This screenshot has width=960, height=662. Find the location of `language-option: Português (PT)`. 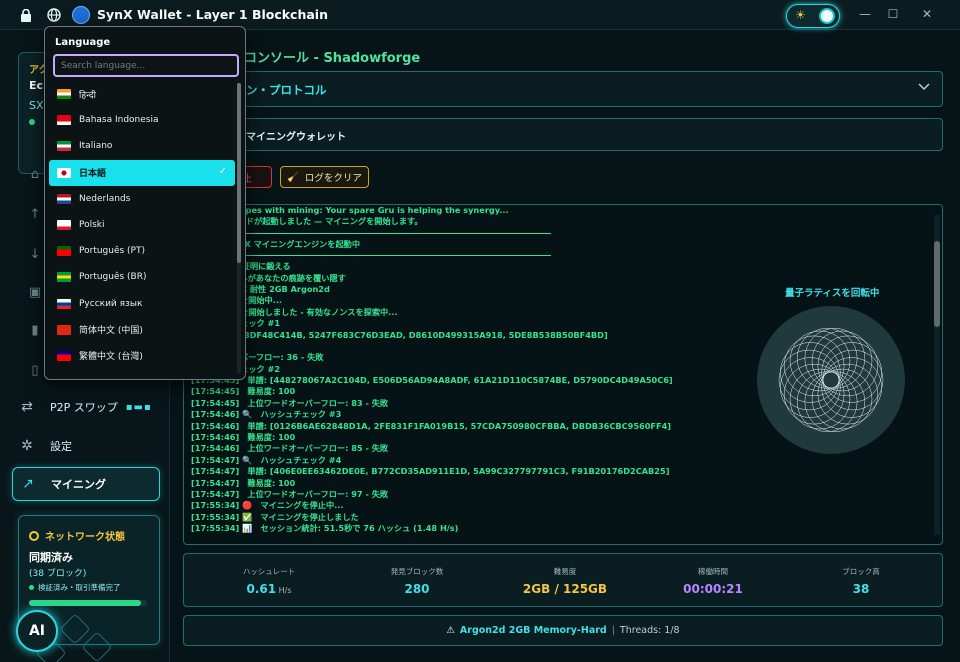

language-option: Português (PT) is located at coordinates (142, 251).